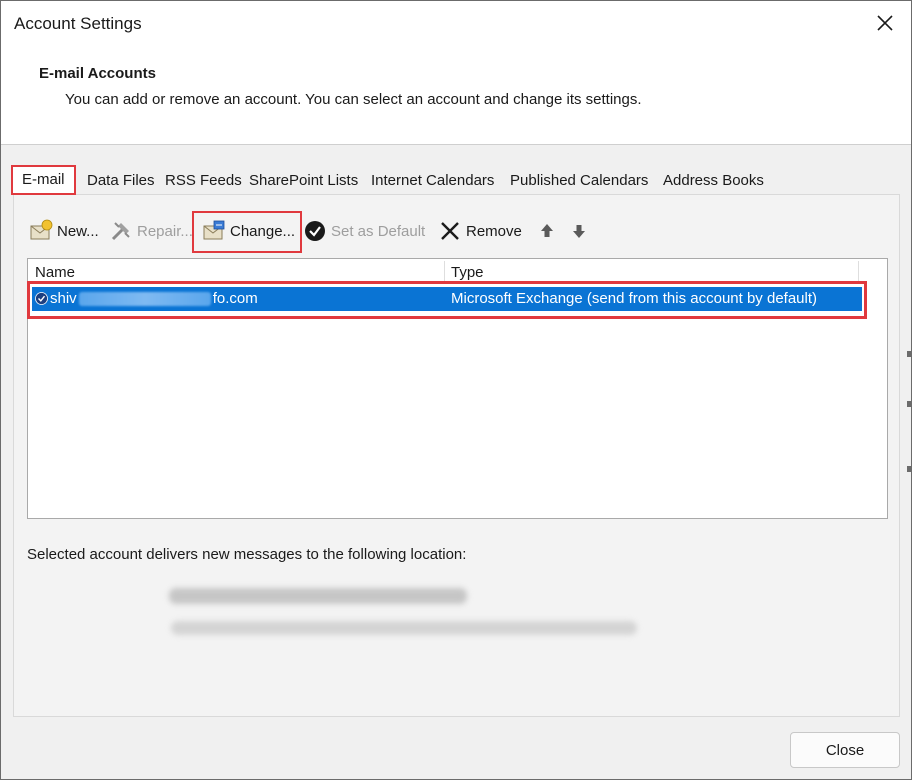 The width and height of the screenshot is (912, 780). I want to click on redacted-delivery-path, so click(318, 596).